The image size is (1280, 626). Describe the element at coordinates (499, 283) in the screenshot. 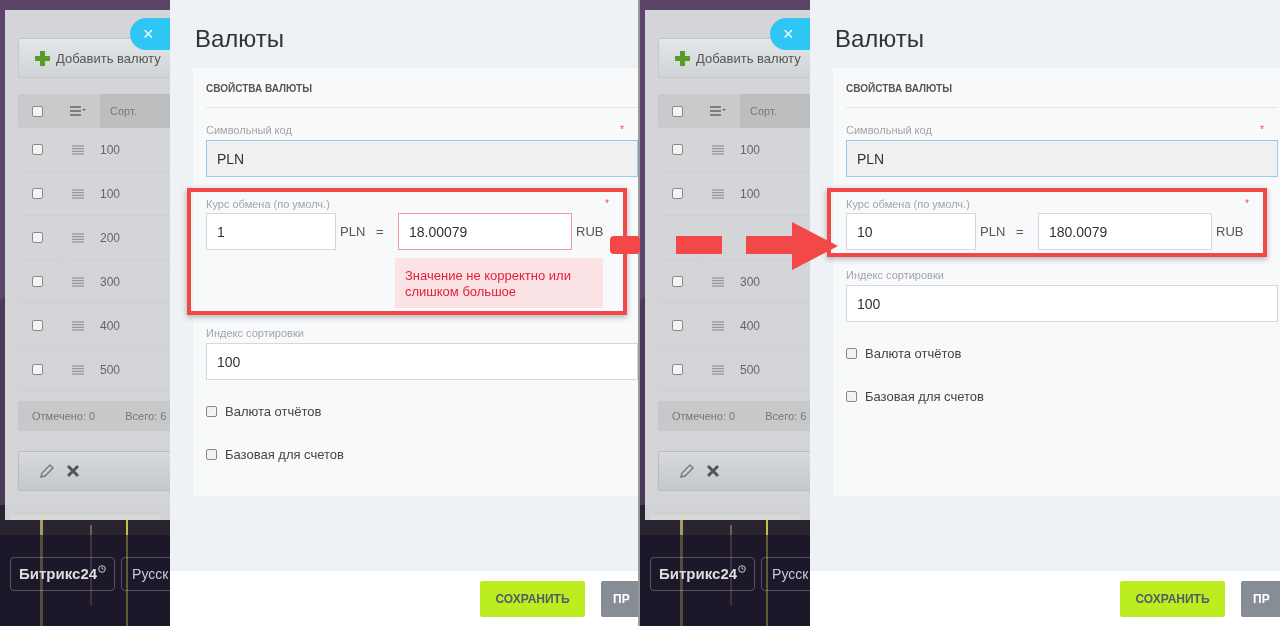

I see `error-message: Значение не корректно или слишком большое` at that location.